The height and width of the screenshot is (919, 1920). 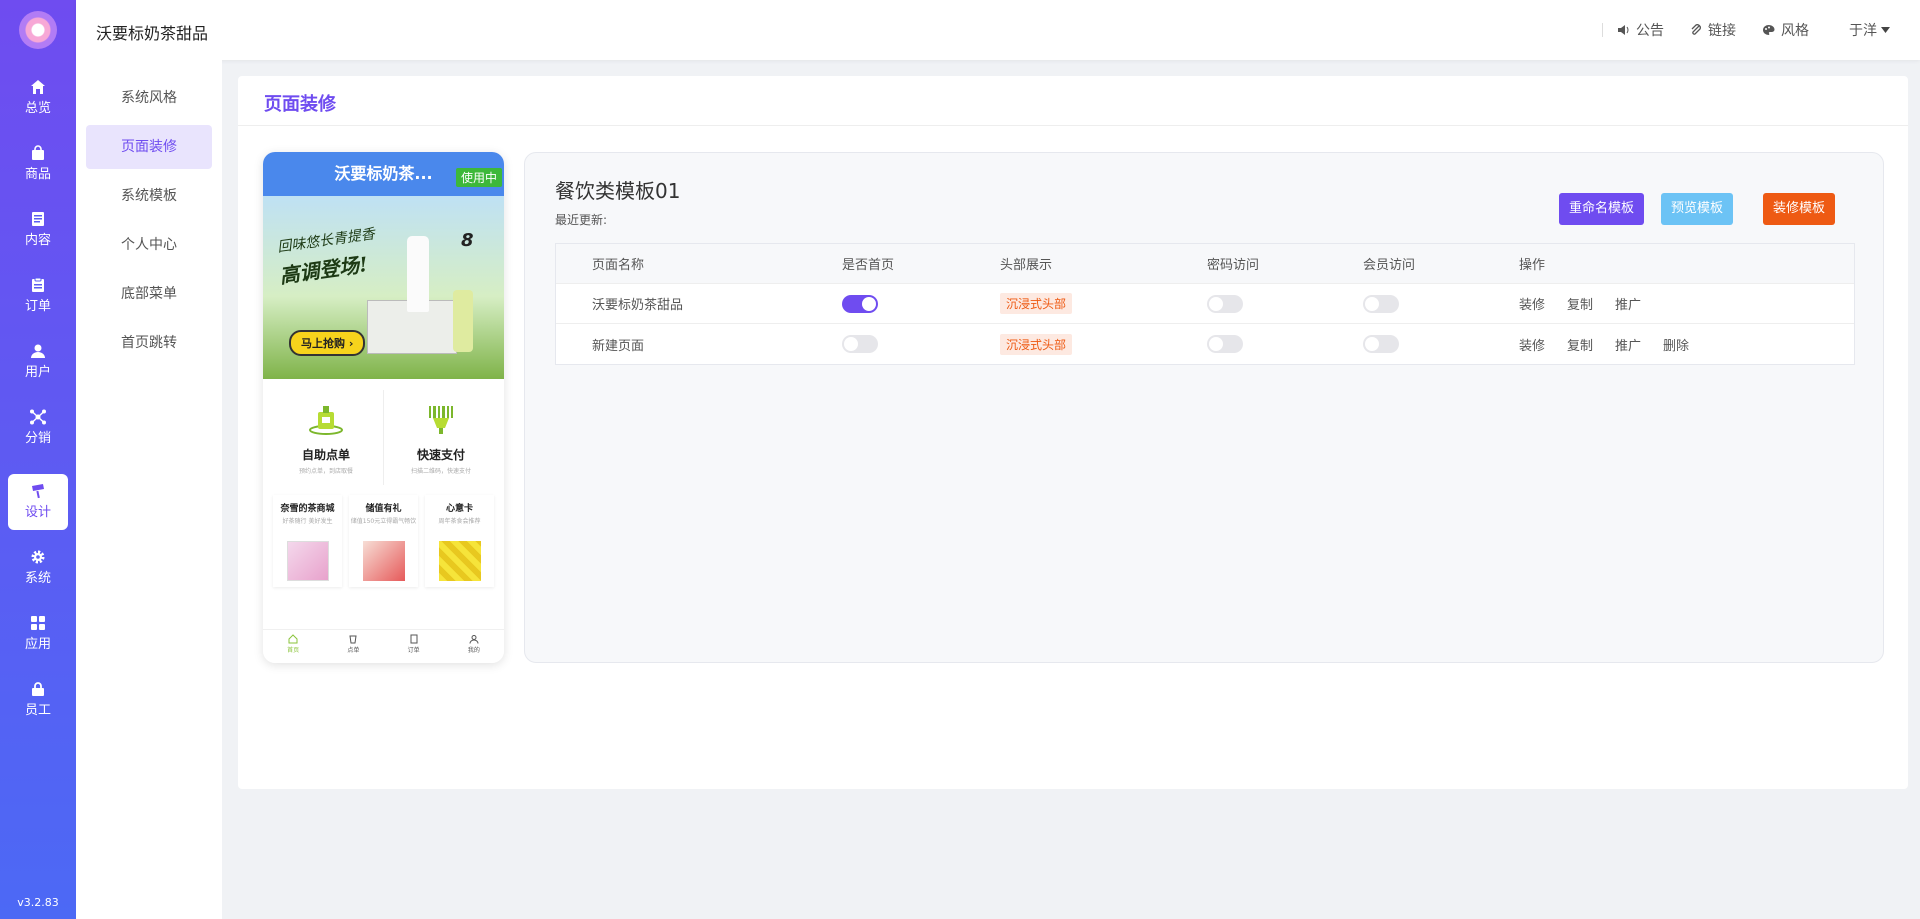 I want to click on style-link: 风格, so click(x=1785, y=30).